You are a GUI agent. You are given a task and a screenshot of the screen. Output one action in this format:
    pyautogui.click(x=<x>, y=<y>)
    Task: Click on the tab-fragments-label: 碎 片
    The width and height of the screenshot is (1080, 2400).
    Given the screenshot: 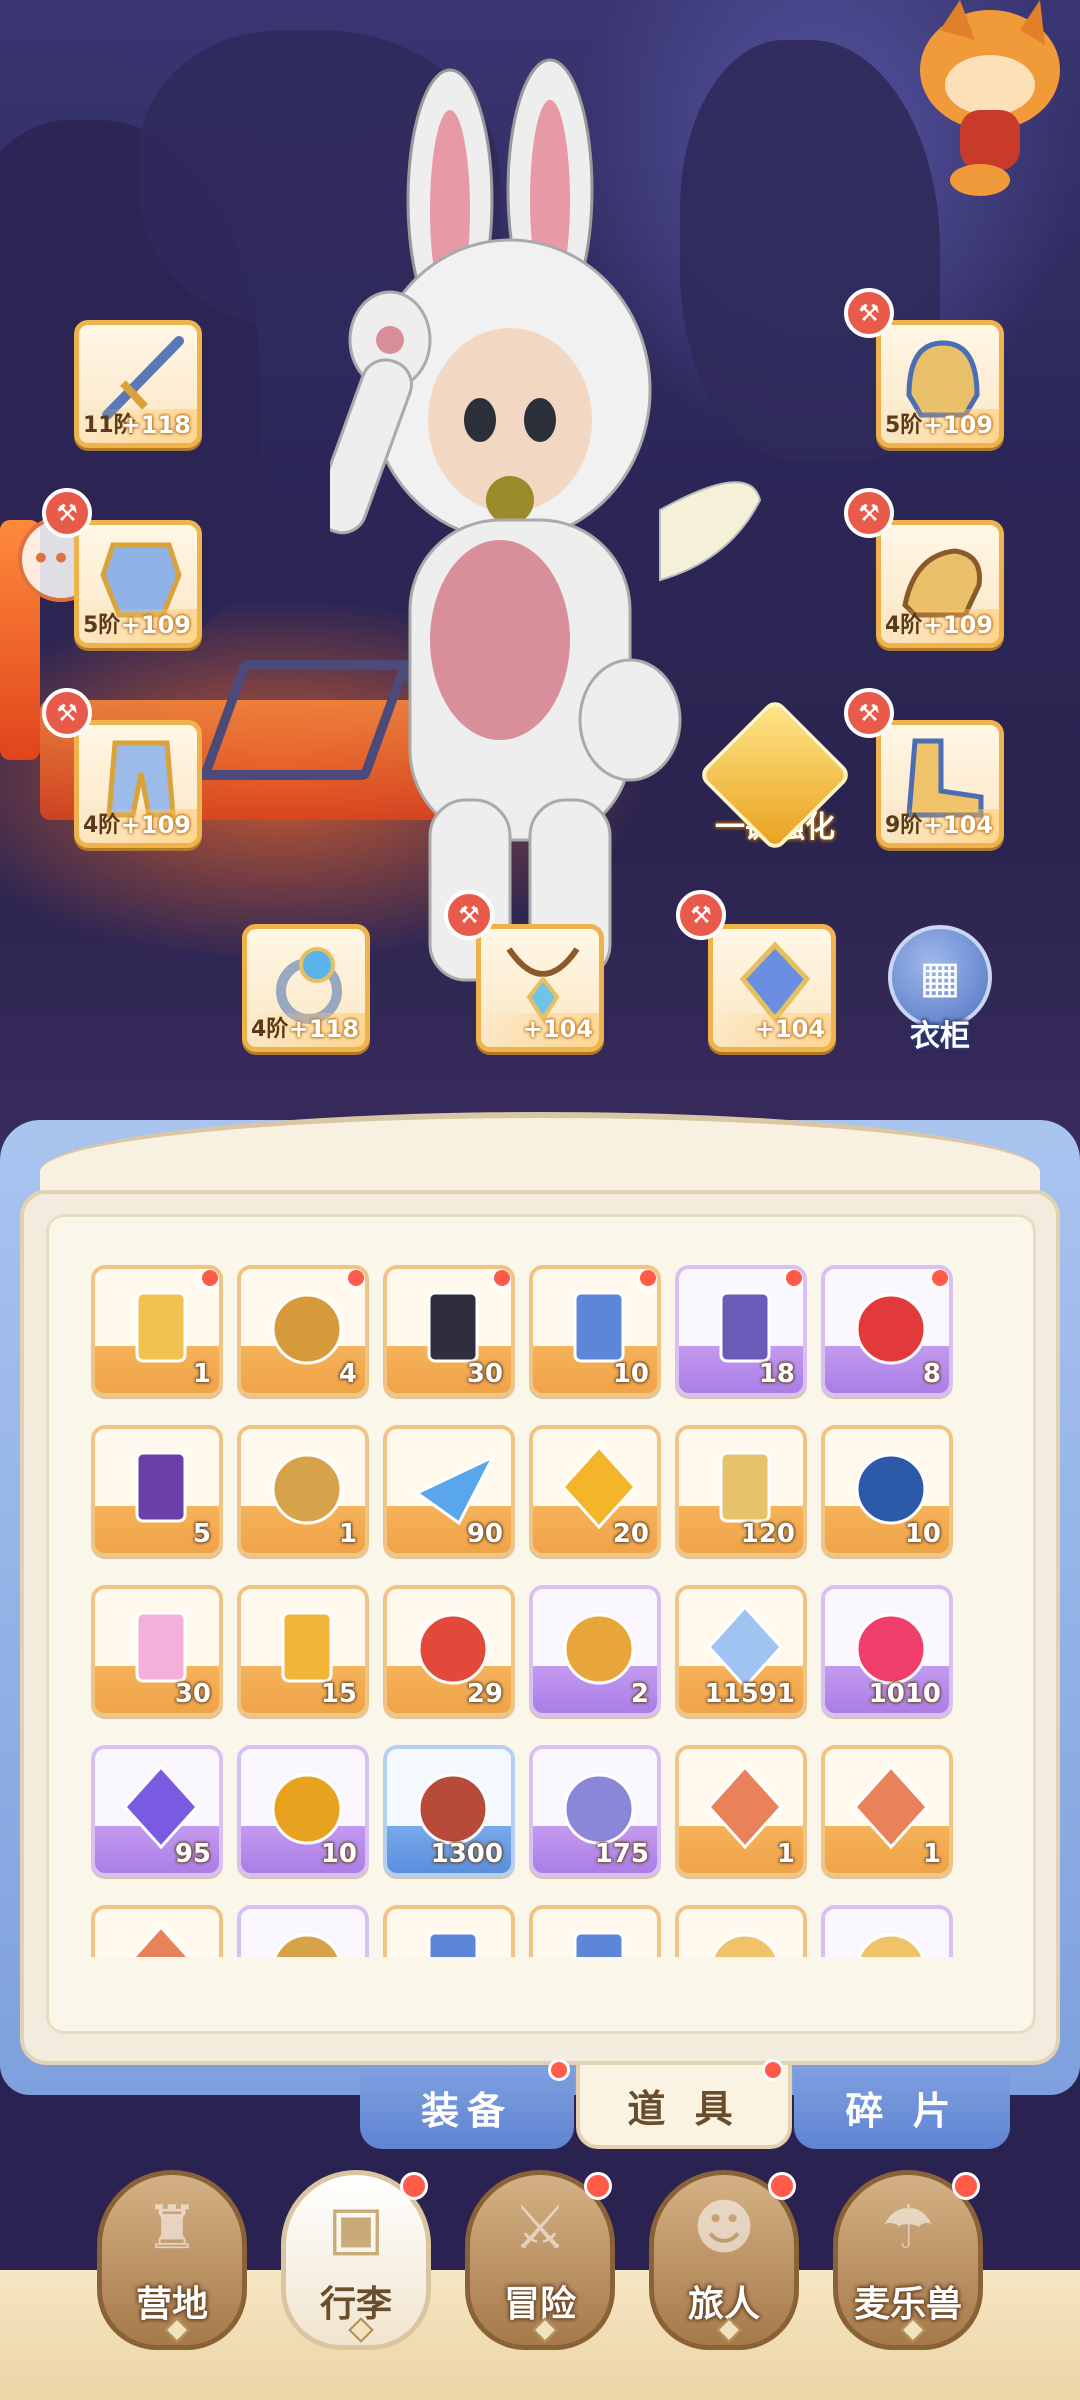 What is the action you would take?
    pyautogui.click(x=902, y=2110)
    